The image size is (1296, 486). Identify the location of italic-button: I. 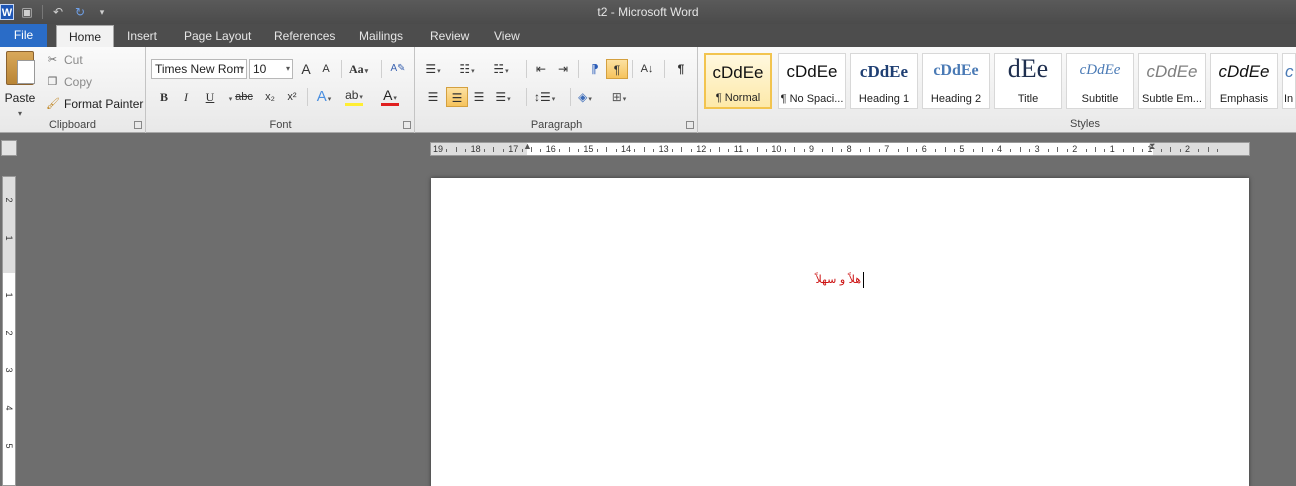
(186, 97).